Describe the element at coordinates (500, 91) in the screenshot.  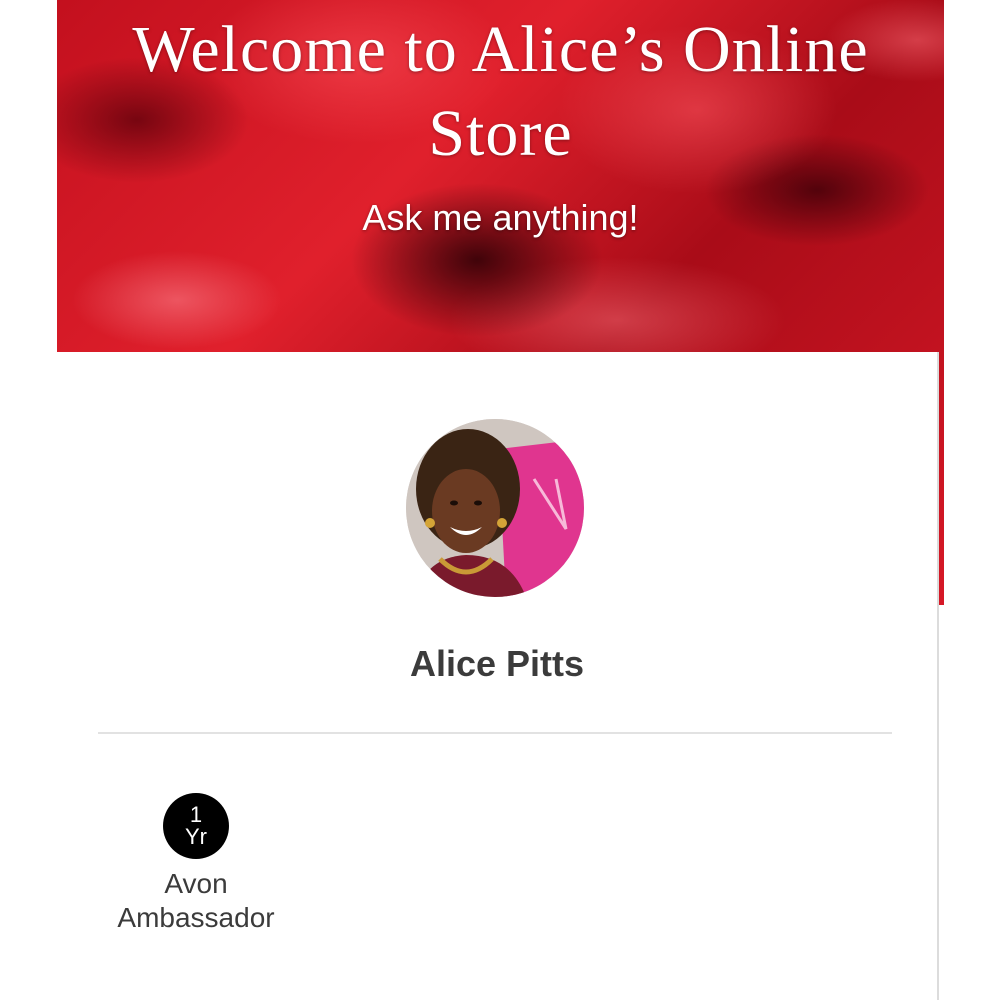
I see `hero-title: Welcome to Alice’s Online Store` at that location.